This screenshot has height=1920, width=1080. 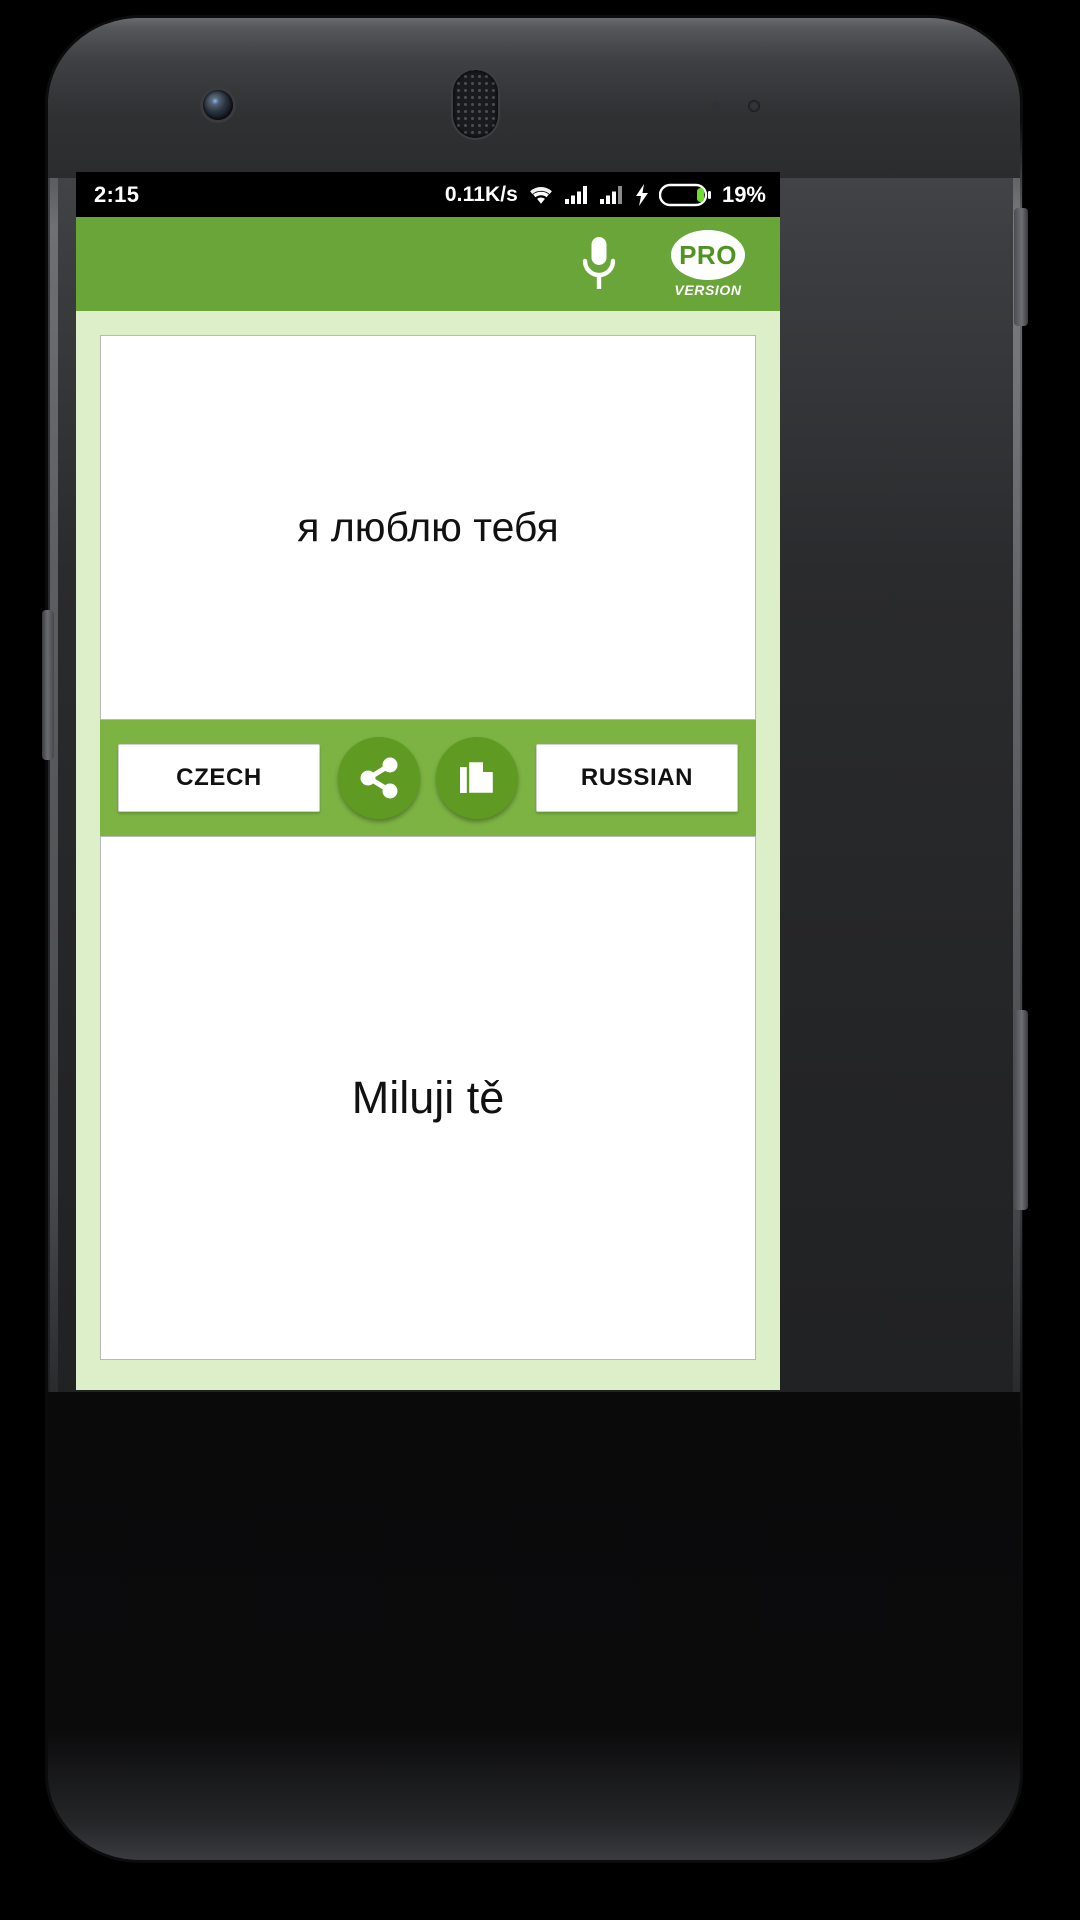 I want to click on share-icon, so click(x=379, y=778).